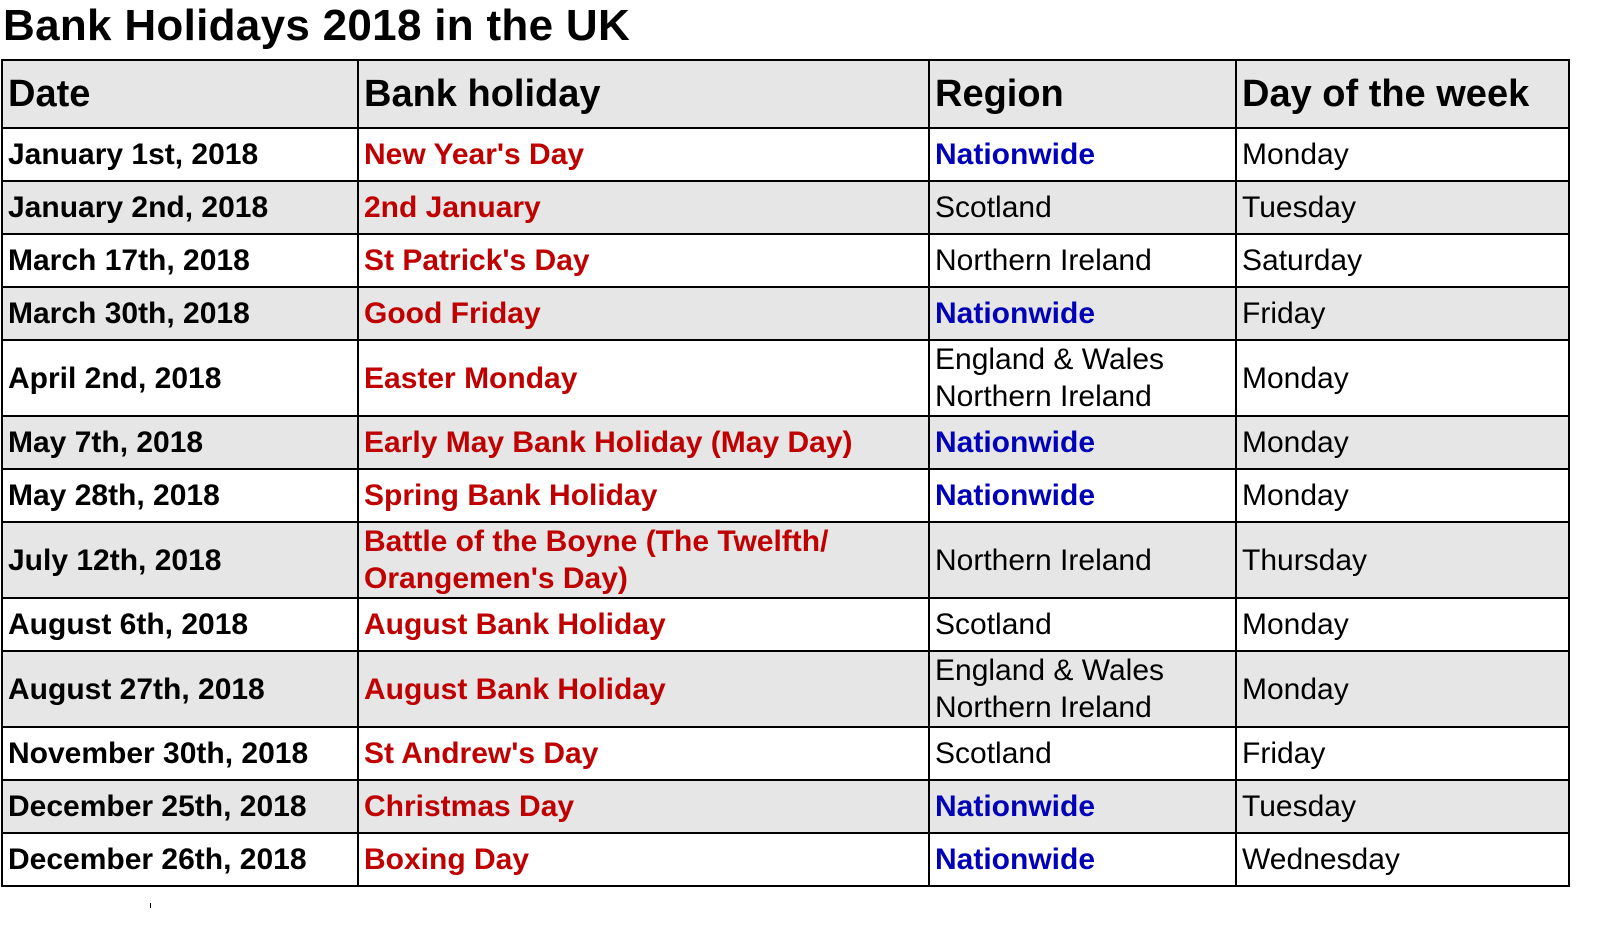 The image size is (1613, 932). I want to click on day-of-week-cell: Saturday, so click(1402, 260).